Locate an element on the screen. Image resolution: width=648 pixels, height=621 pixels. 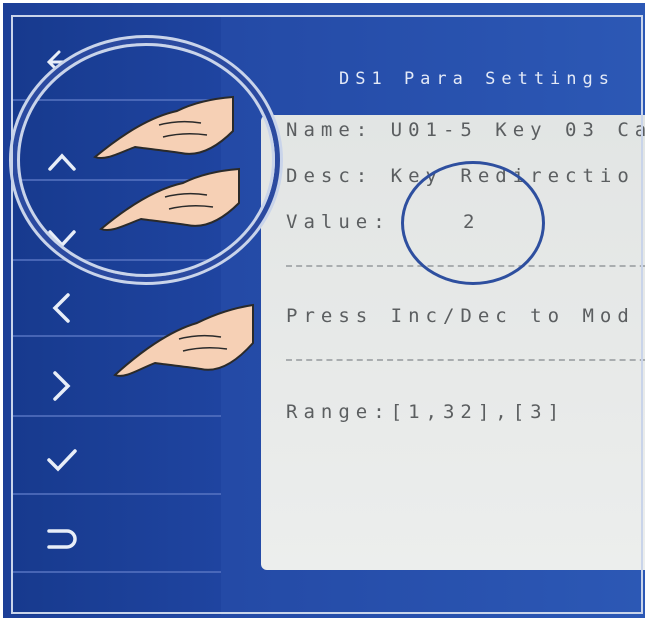
param-name: Name: U01-5 Key 03 Ca is located at coordinates (465, 130).